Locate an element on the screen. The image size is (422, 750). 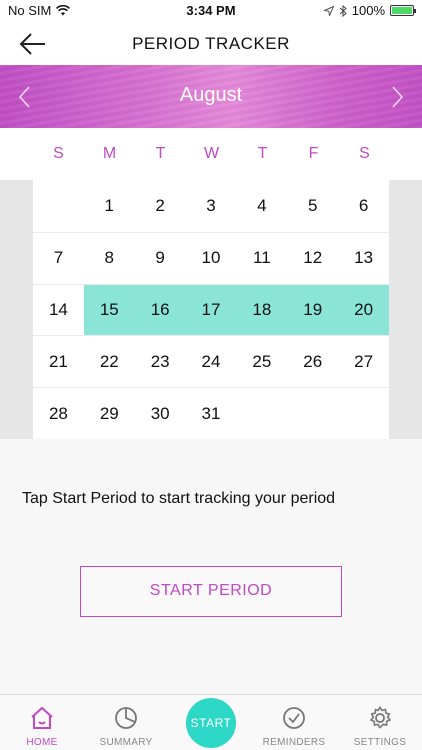
page-title: PERIOD TRACKER is located at coordinates (211, 43).